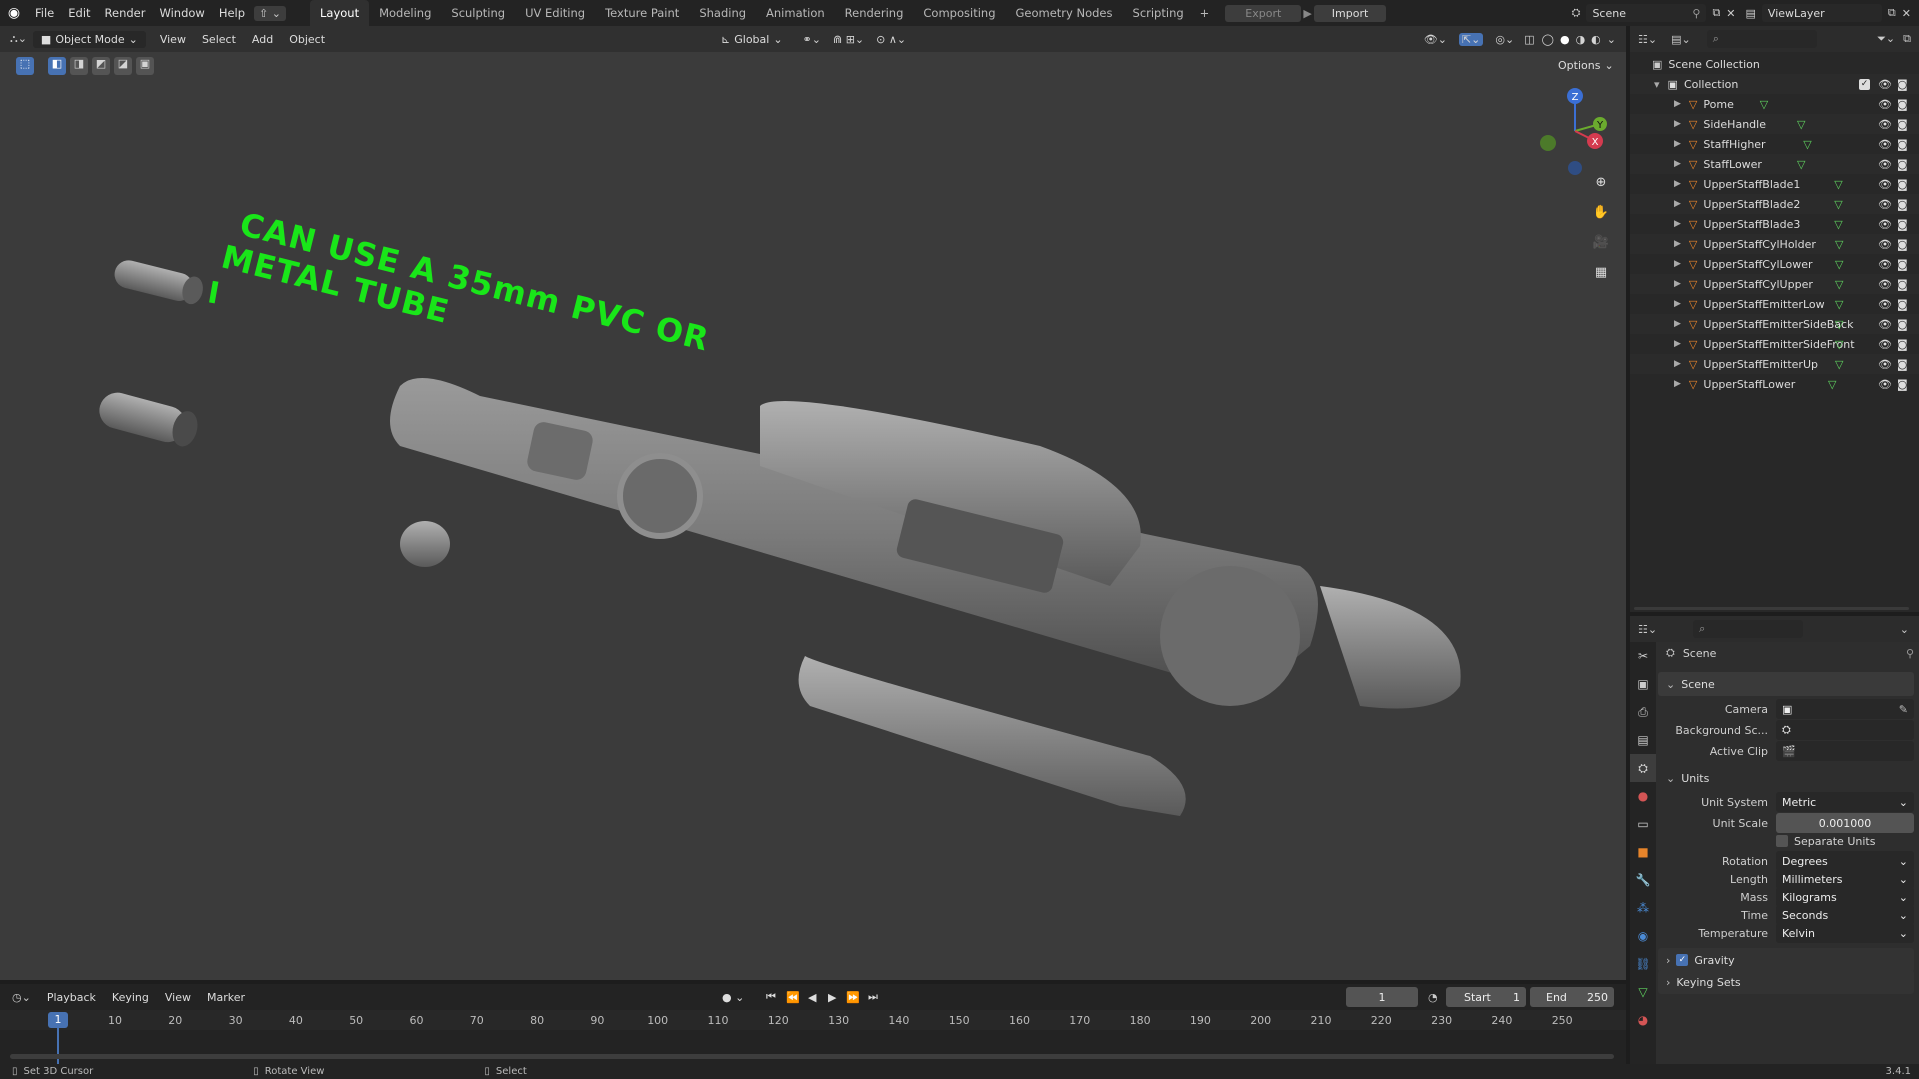  I want to click on timeline-scrollbar, so click(812, 1056).